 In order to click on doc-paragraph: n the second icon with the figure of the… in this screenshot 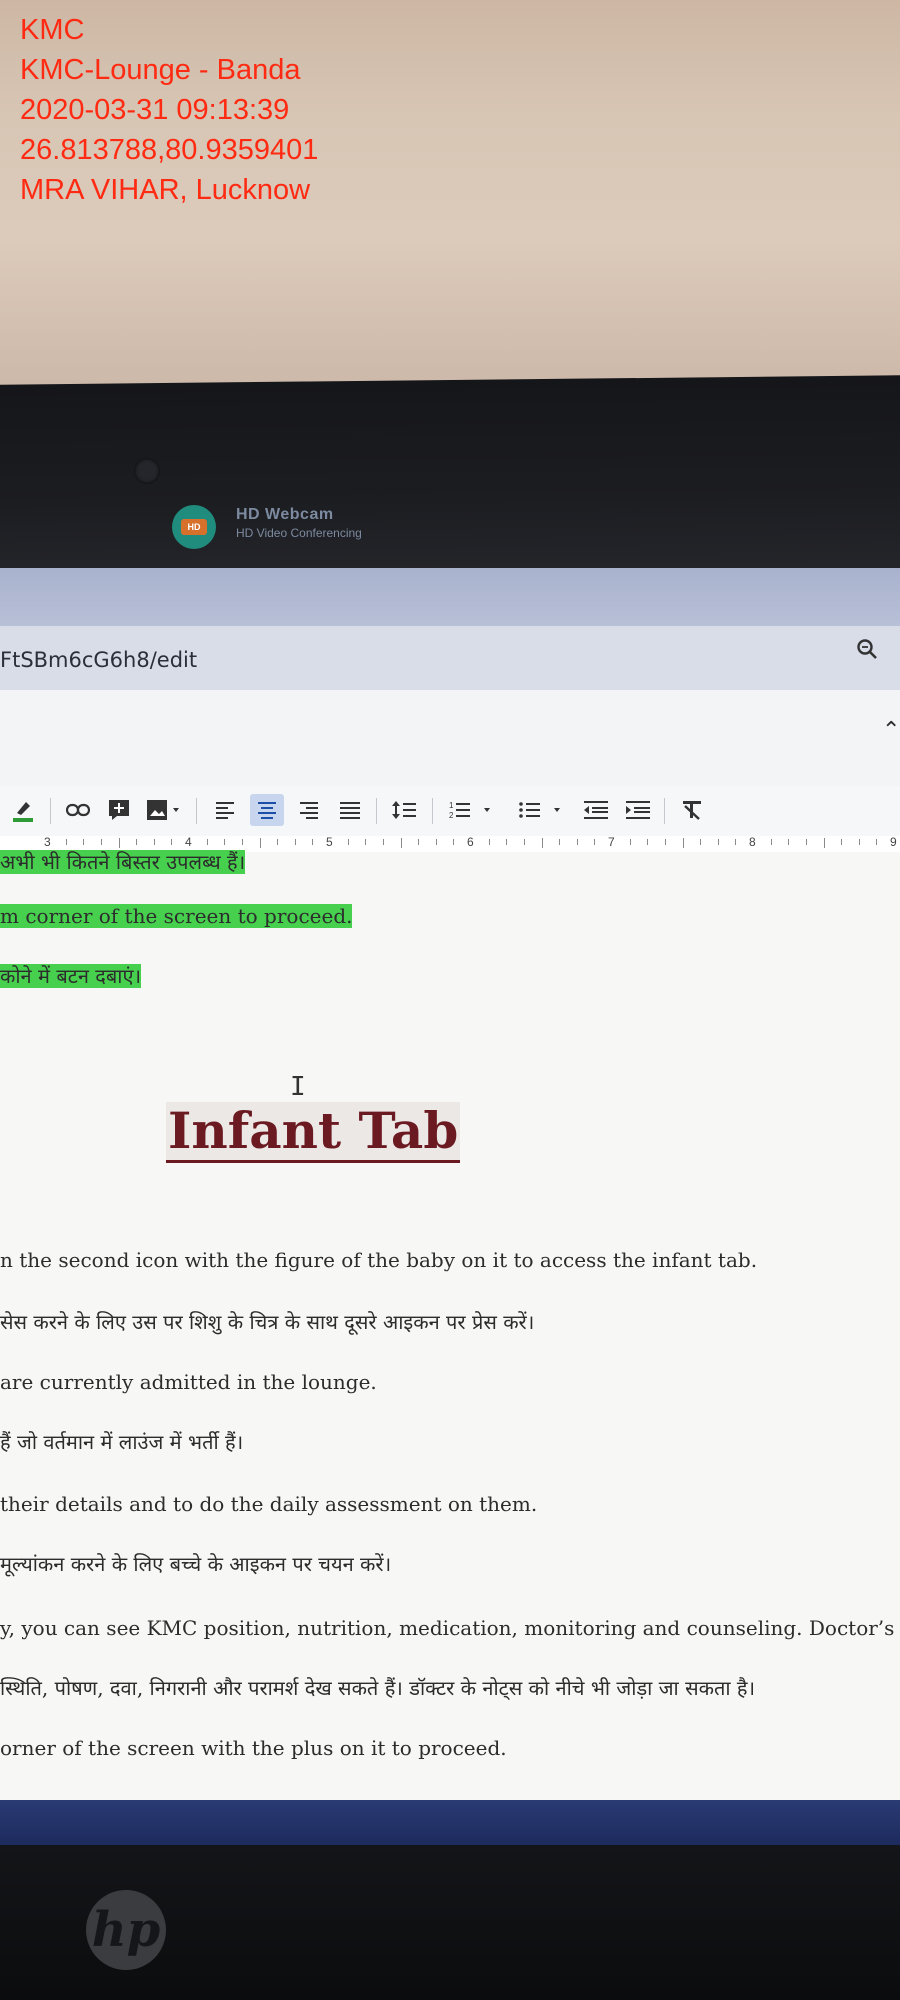, I will do `click(378, 1260)`.